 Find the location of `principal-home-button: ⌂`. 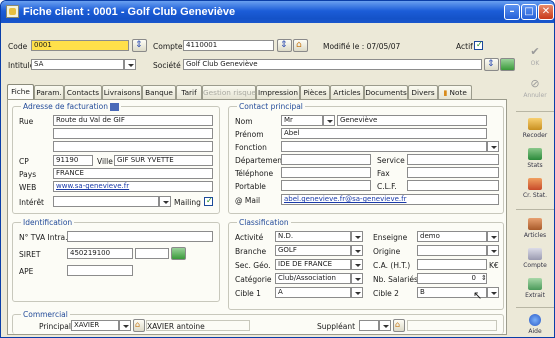

principal-home-button: ⌂ is located at coordinates (139, 325).